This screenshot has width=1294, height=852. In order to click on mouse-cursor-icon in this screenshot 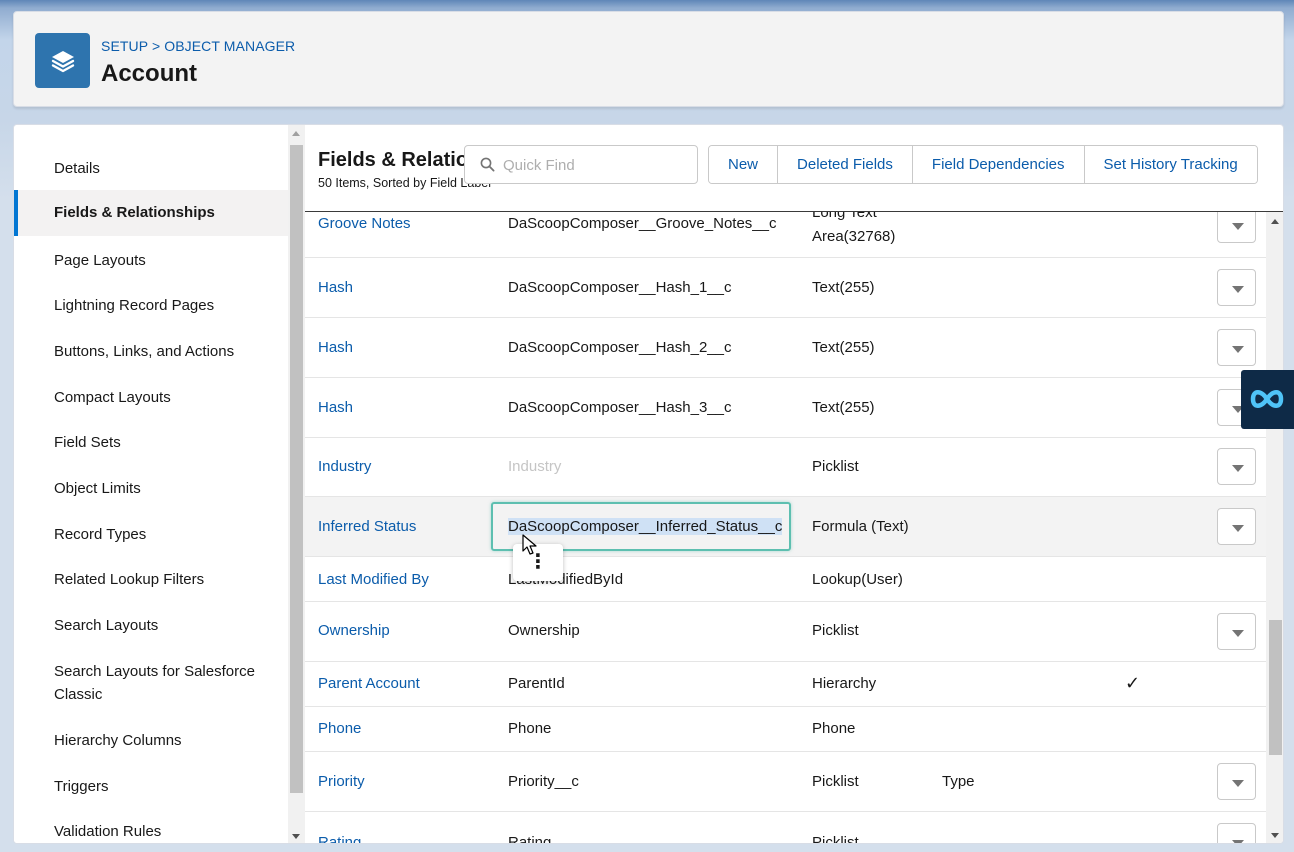, I will do `click(530, 546)`.